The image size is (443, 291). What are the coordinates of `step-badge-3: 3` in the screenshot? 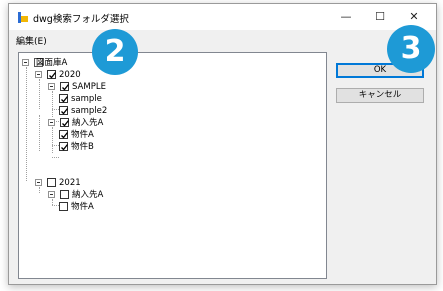 It's located at (411, 49).